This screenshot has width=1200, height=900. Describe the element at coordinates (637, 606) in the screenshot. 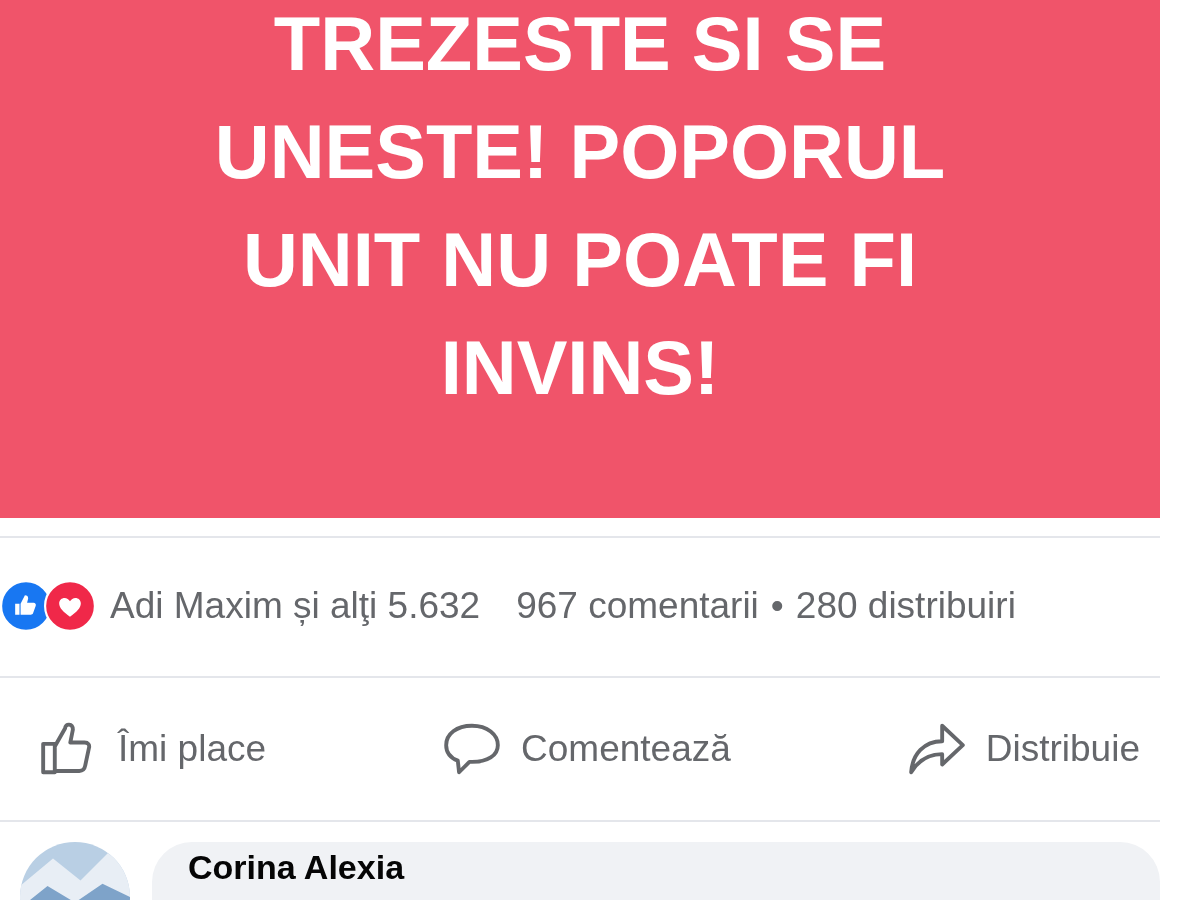

I see `comments-count: 967 comentarii` at that location.